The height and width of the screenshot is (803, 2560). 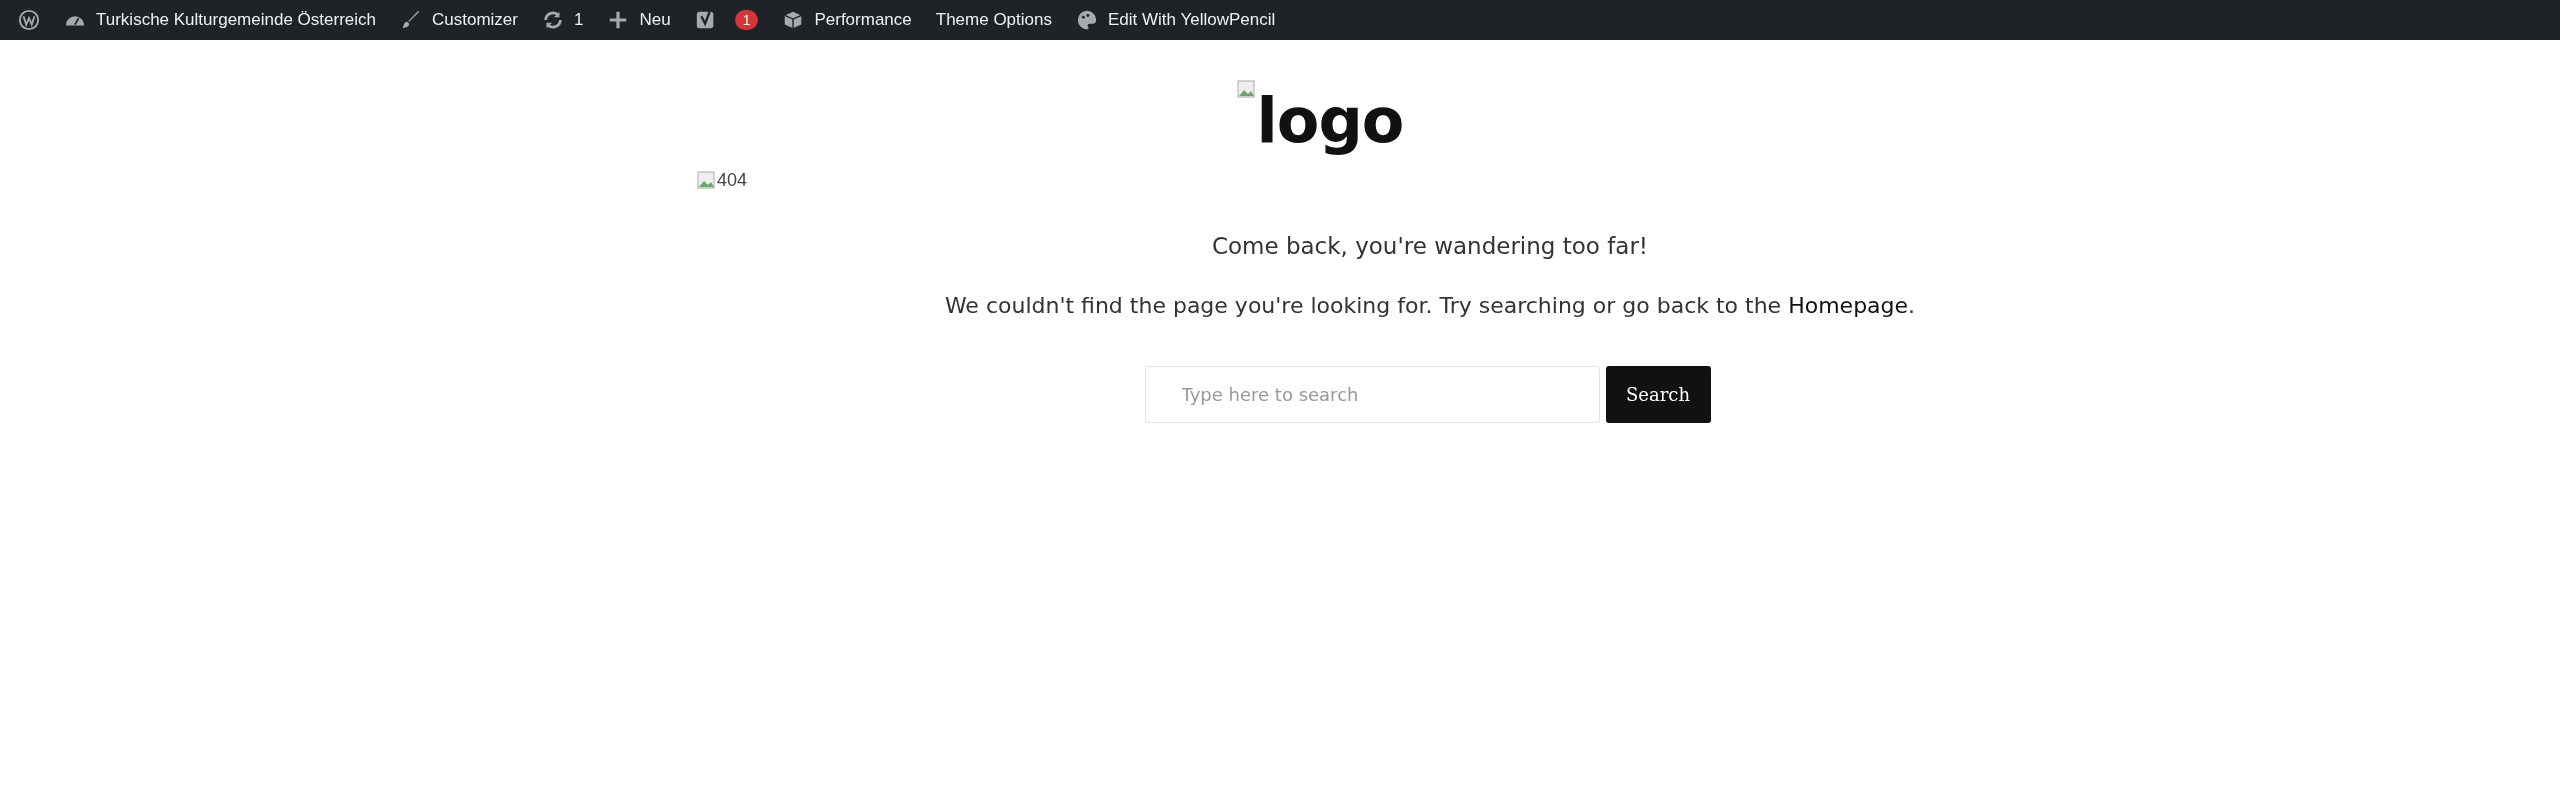 What do you see at coordinates (1372, 394) in the screenshot?
I see `search-field: Type here to search` at bounding box center [1372, 394].